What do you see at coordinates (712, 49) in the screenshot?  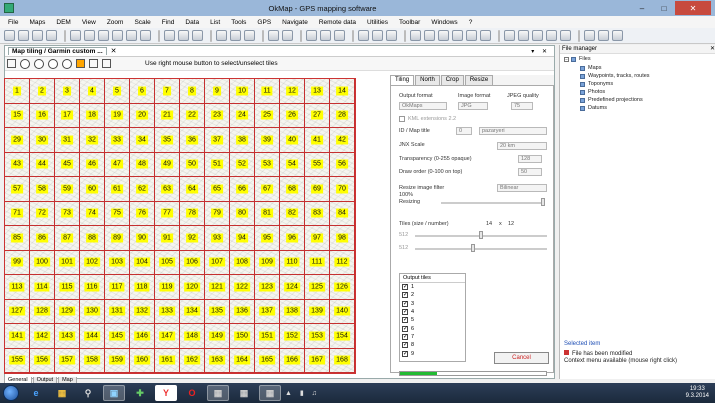 I see `pin-icon: ✕` at bounding box center [712, 49].